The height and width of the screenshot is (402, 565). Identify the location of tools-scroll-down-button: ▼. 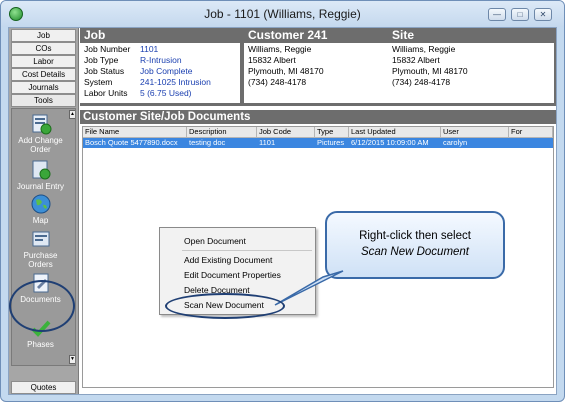
(72, 359).